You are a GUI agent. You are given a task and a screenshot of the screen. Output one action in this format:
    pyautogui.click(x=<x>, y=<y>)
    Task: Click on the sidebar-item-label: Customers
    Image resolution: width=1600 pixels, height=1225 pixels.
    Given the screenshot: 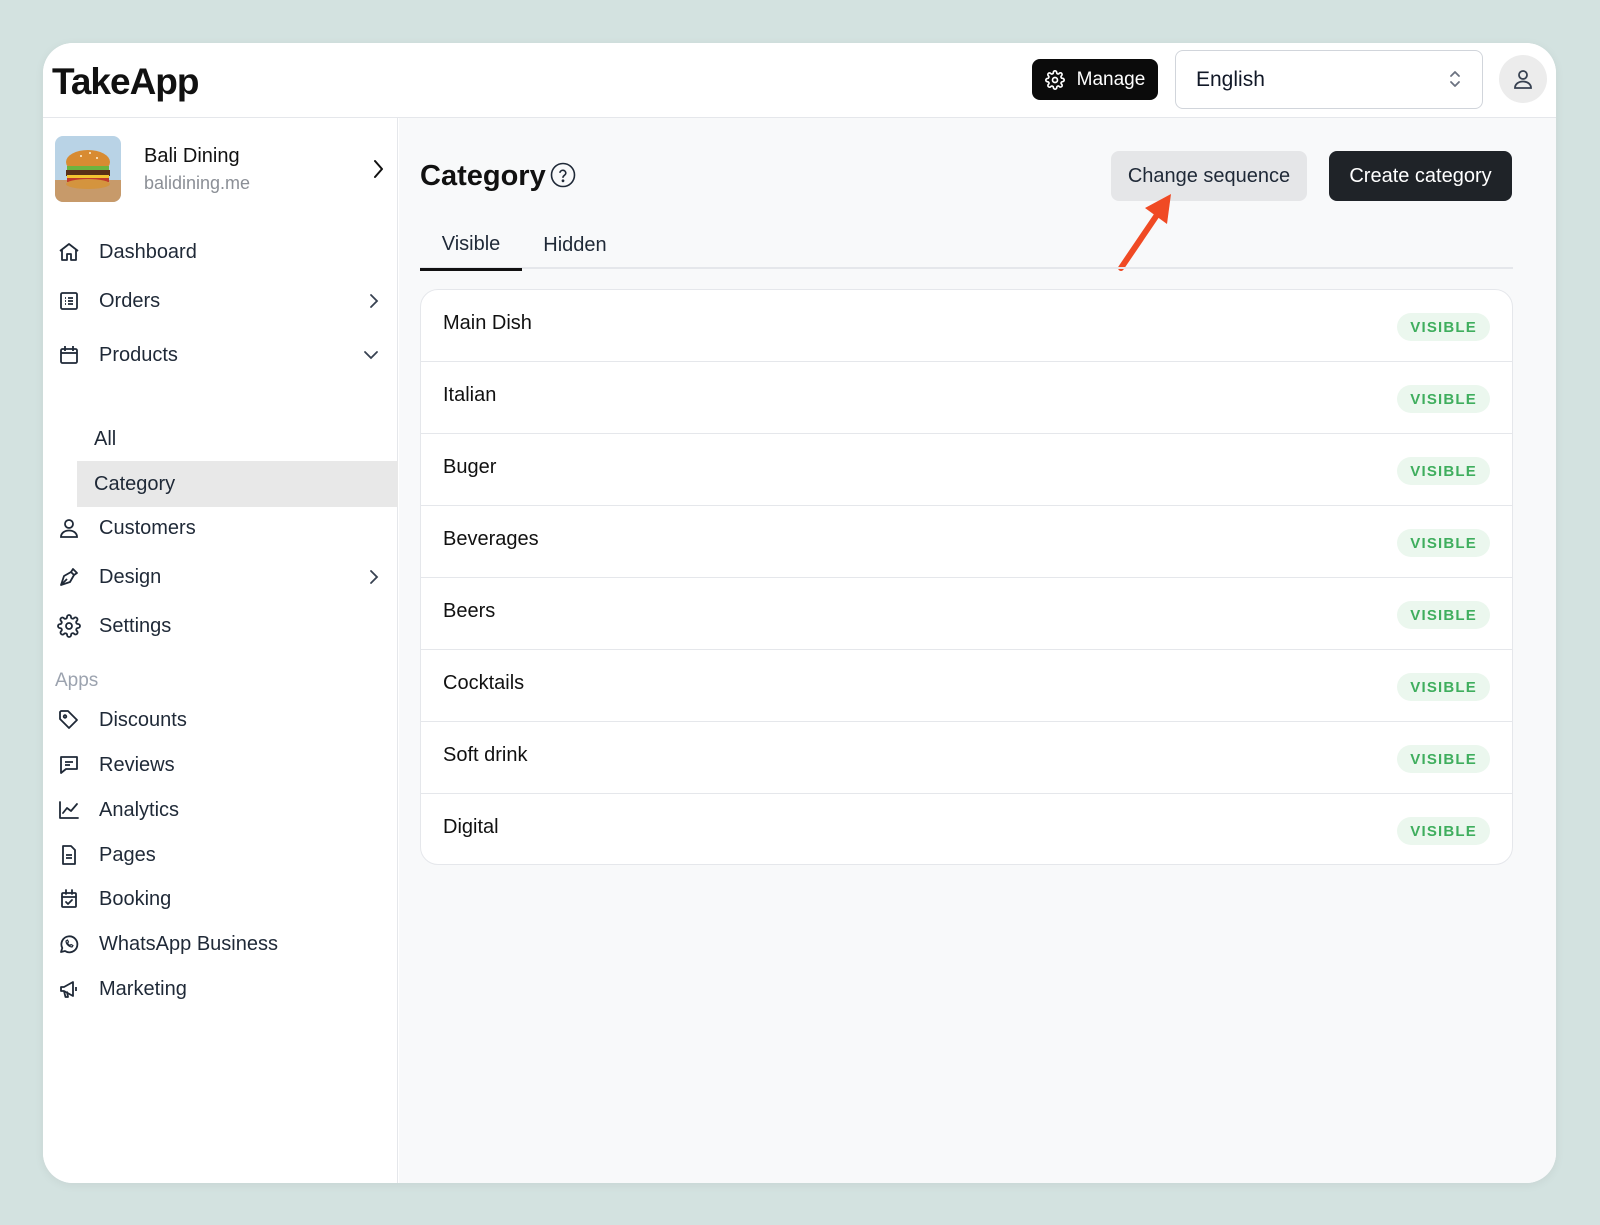 What is the action you would take?
    pyautogui.click(x=147, y=527)
    